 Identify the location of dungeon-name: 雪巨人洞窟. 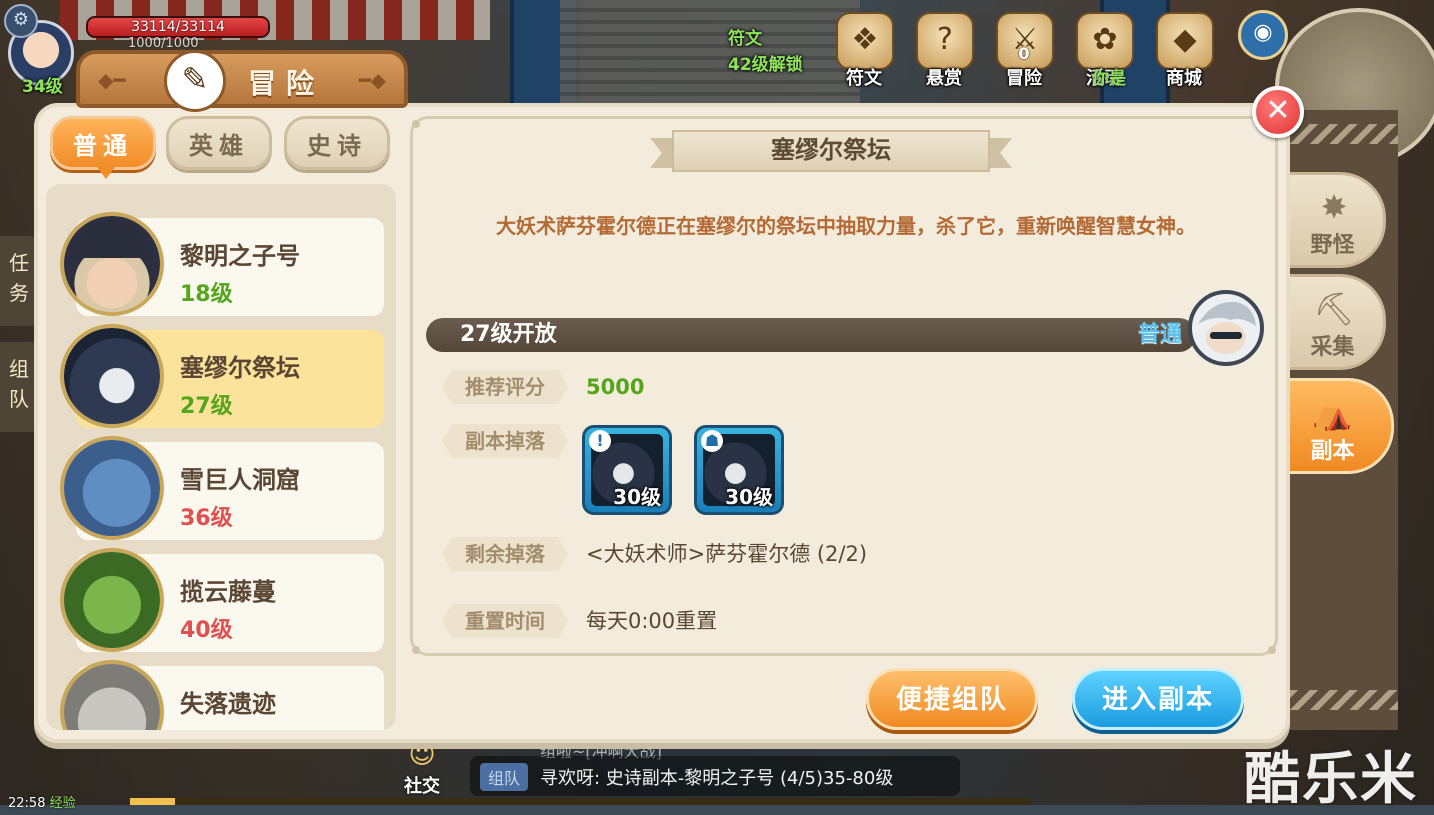
(240, 480).